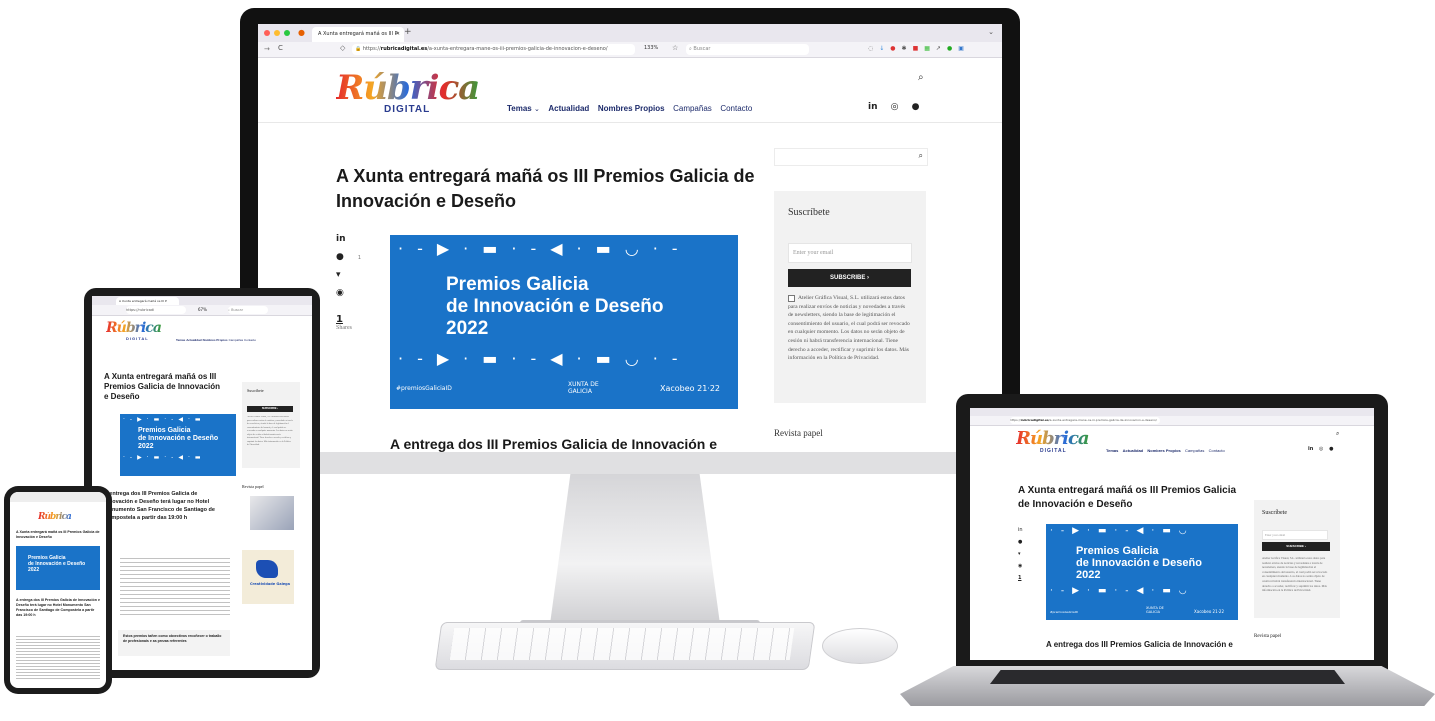  What do you see at coordinates (651, 48) in the screenshot?
I see `zoom-level: 133%` at bounding box center [651, 48].